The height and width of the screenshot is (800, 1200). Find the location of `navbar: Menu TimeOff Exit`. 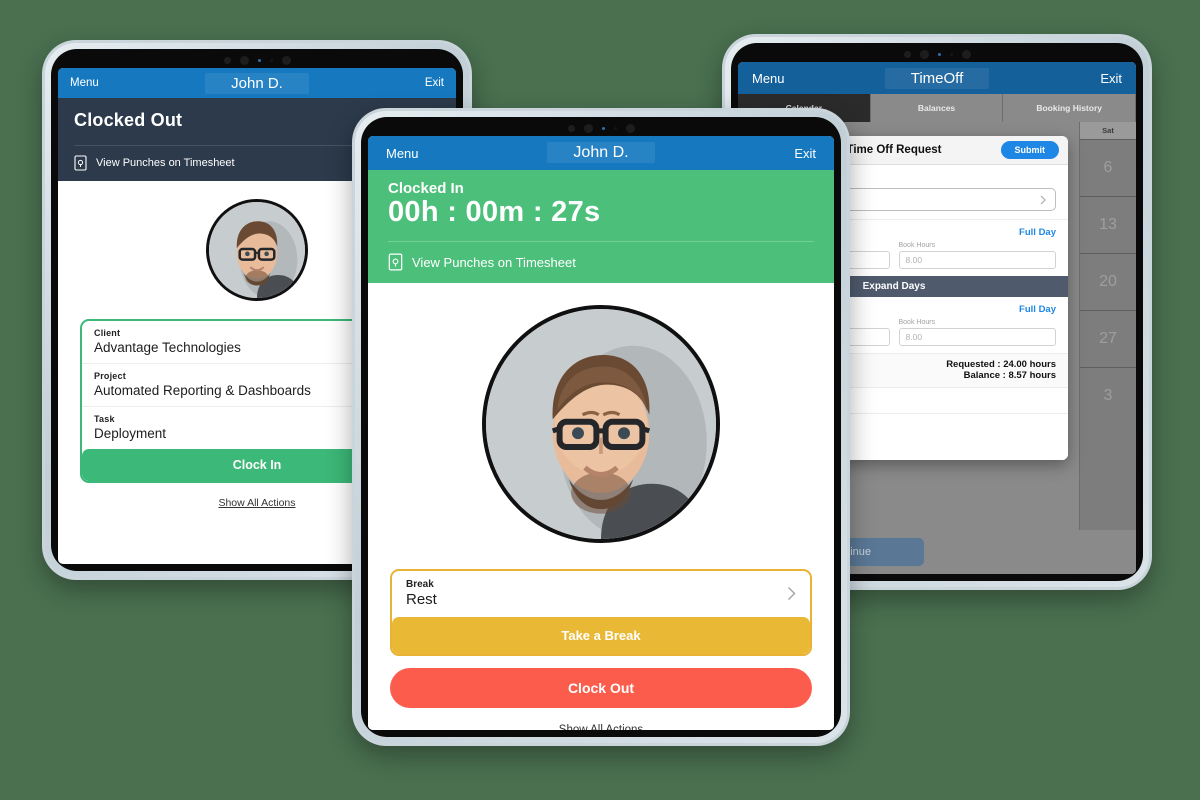

navbar: Menu TimeOff Exit is located at coordinates (937, 78).